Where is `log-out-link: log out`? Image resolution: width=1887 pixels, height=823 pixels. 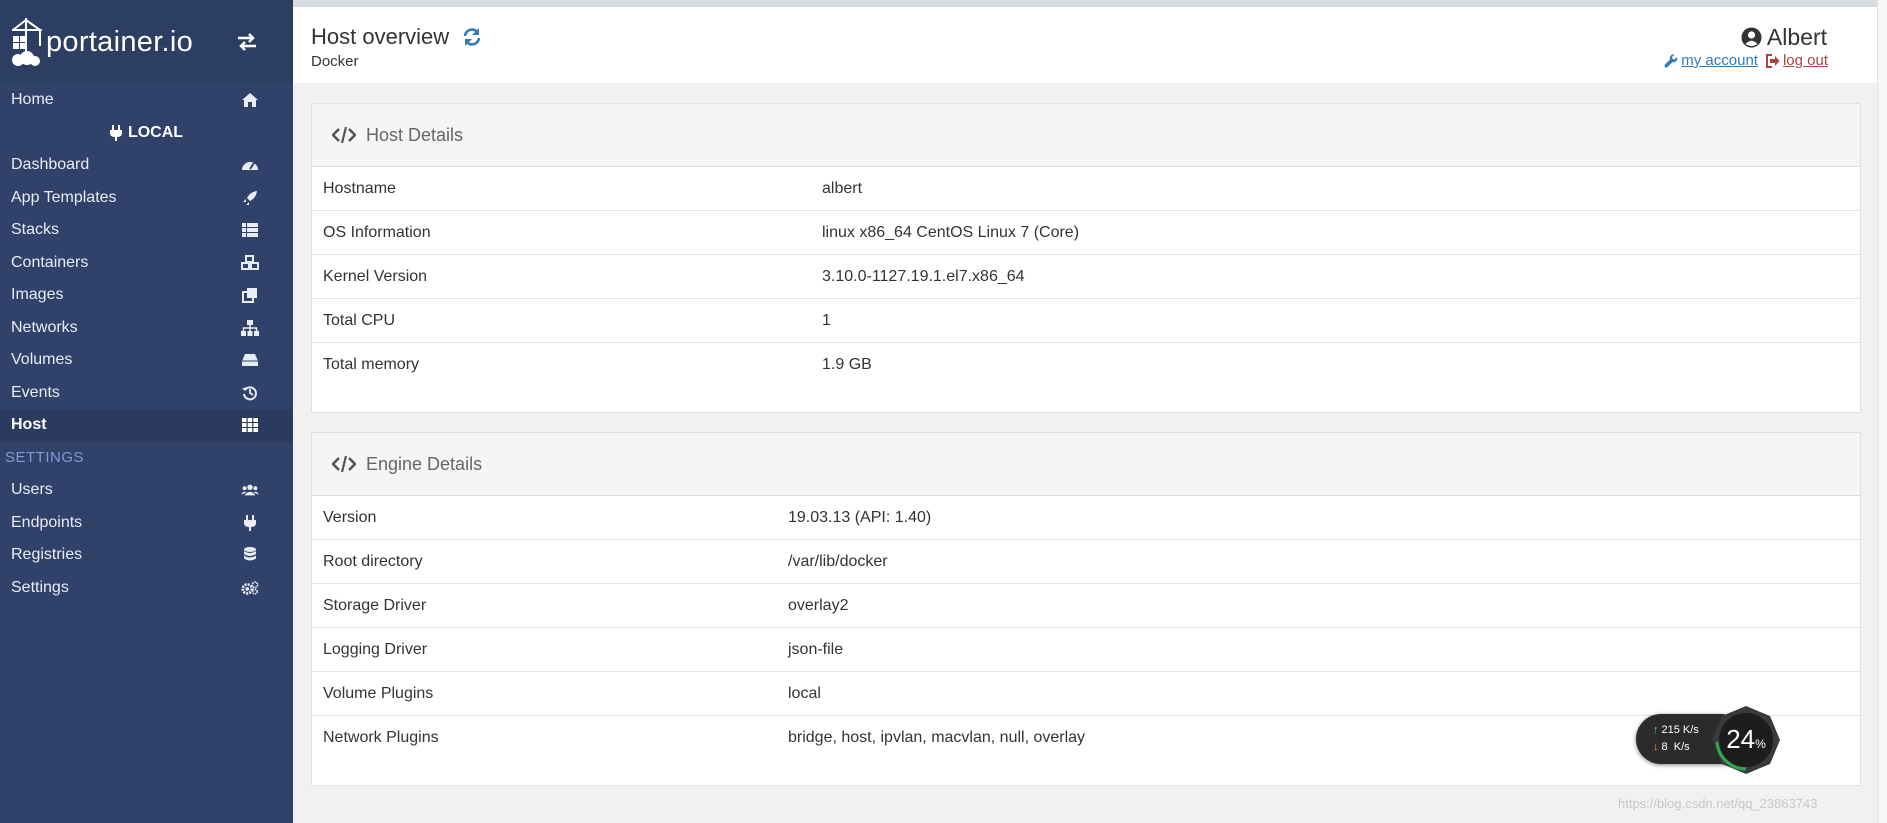 log-out-link: log out is located at coordinates (1796, 60).